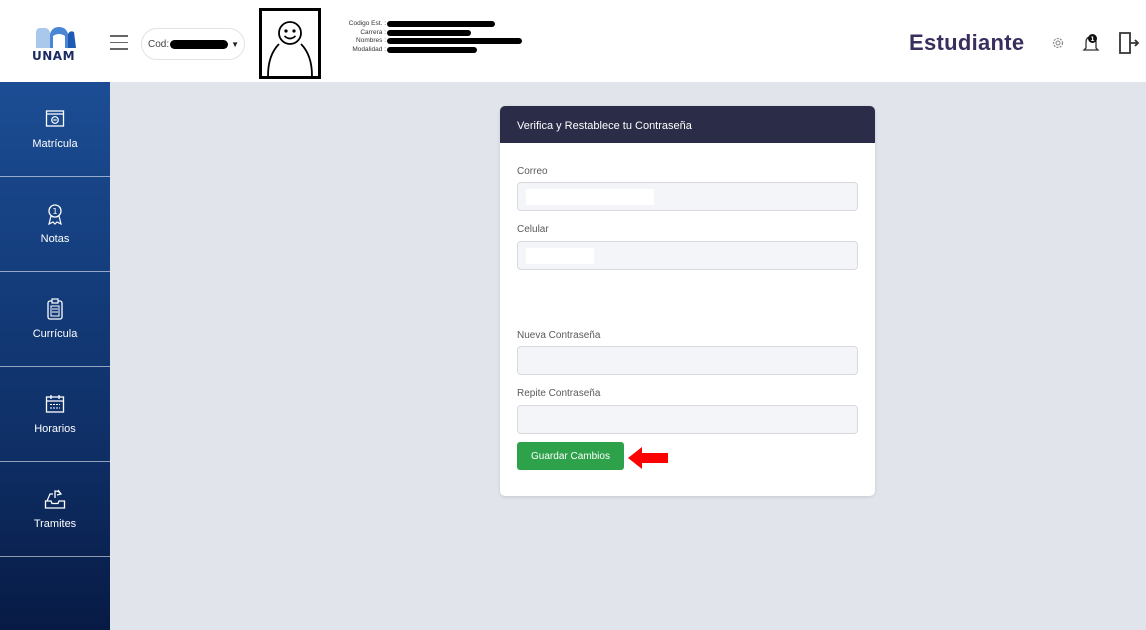 This screenshot has width=1146, height=630. Describe the element at coordinates (369, 49) in the screenshot. I see `info-label-modalidad: Modalidad :` at that location.